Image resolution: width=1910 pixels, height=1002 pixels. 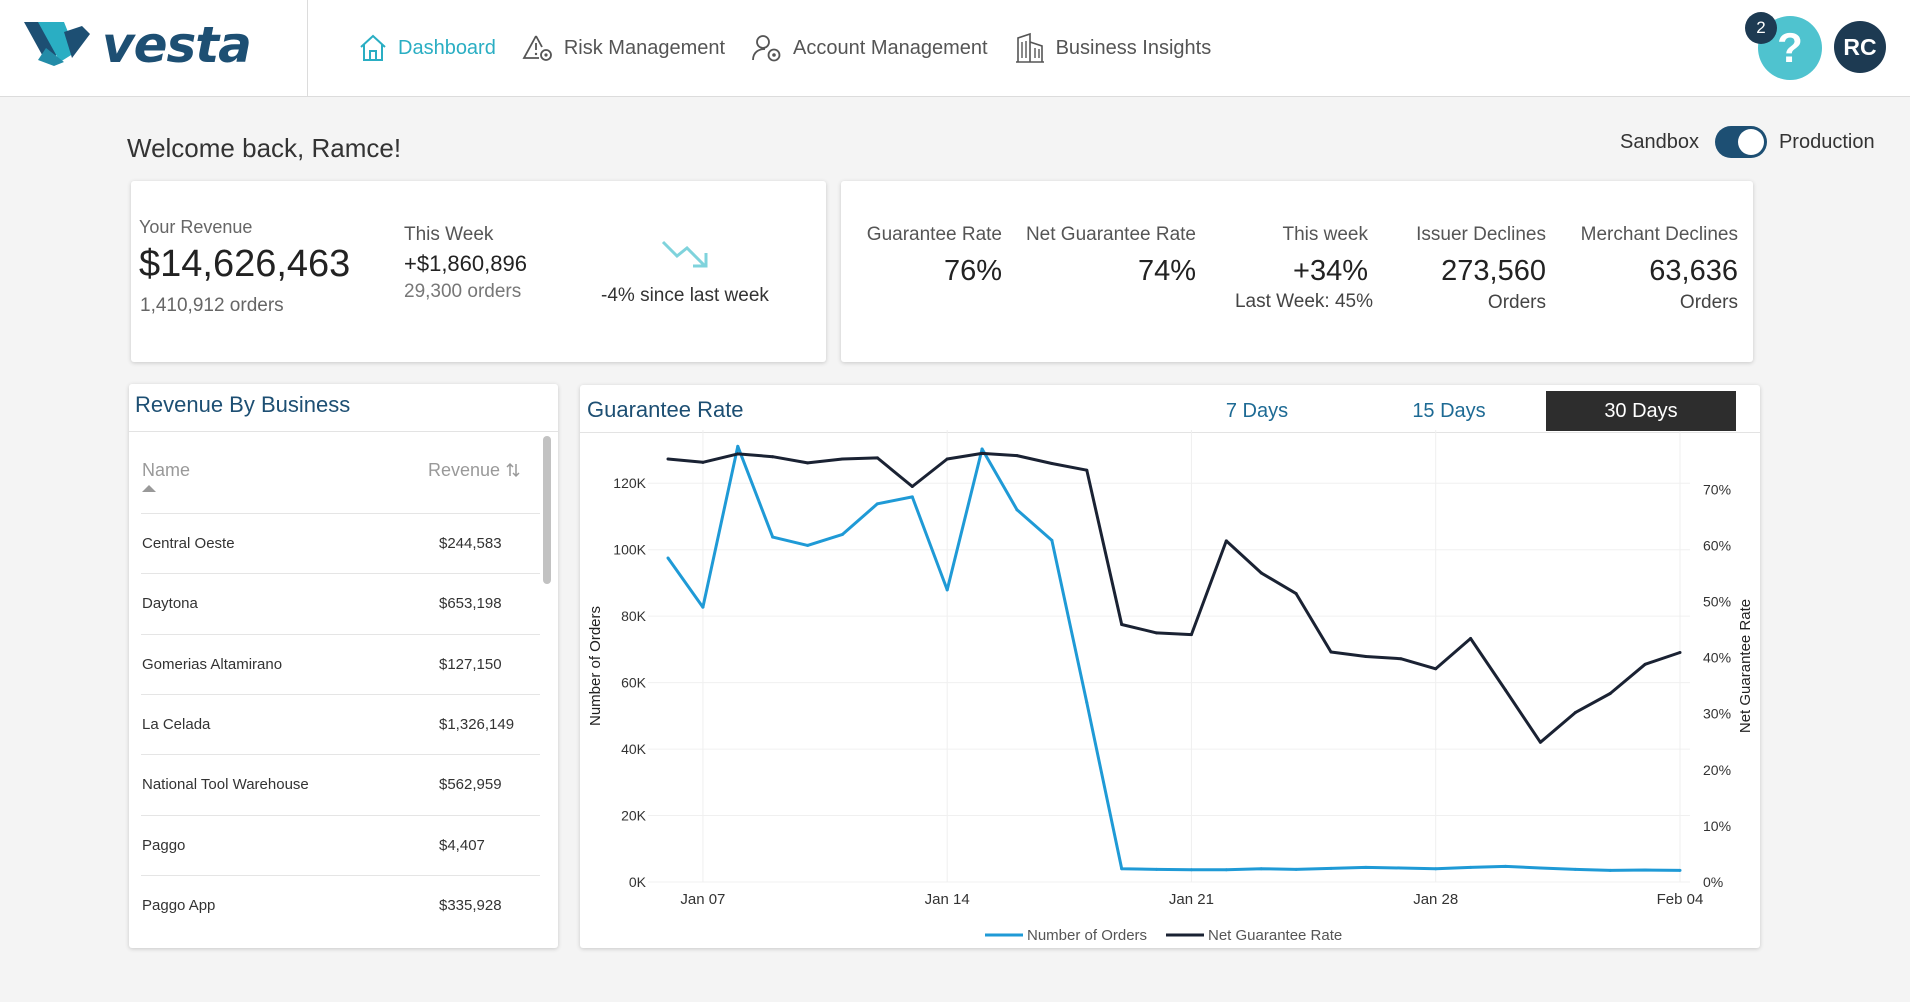 I want to click on column-header-name: Name, so click(x=166, y=470).